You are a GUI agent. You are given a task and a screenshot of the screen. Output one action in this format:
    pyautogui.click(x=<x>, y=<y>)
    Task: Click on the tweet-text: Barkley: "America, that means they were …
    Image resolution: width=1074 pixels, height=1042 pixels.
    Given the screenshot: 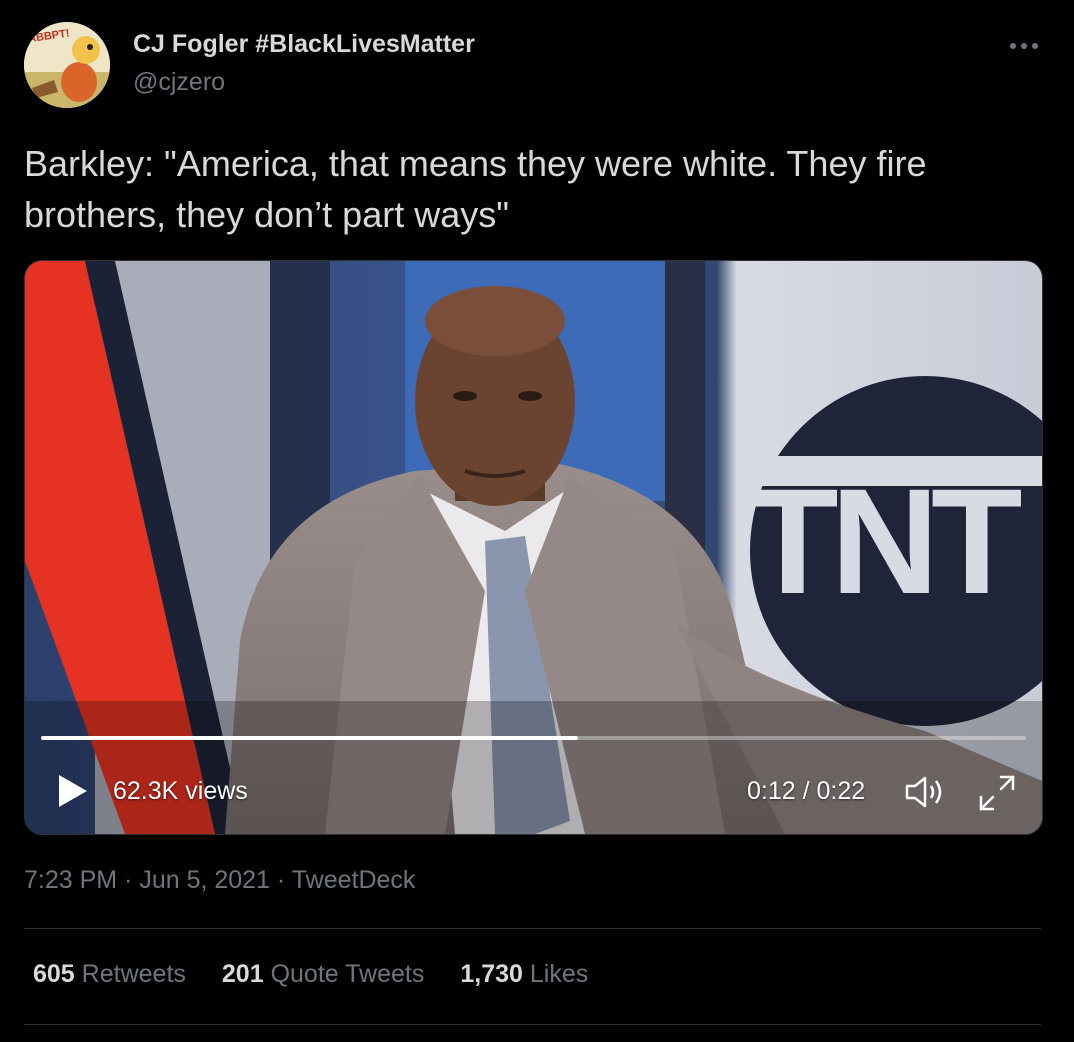 What is the action you would take?
    pyautogui.click(x=475, y=189)
    